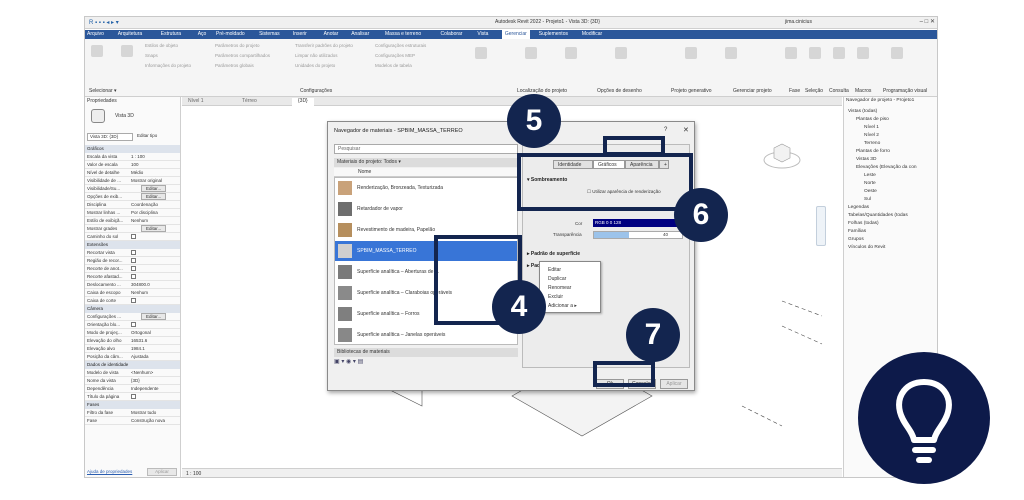 The image size is (1024, 500). What do you see at coordinates (562, 306) in the screenshot?
I see `menu-item-add-to: Adicionar a ▸` at bounding box center [562, 306].